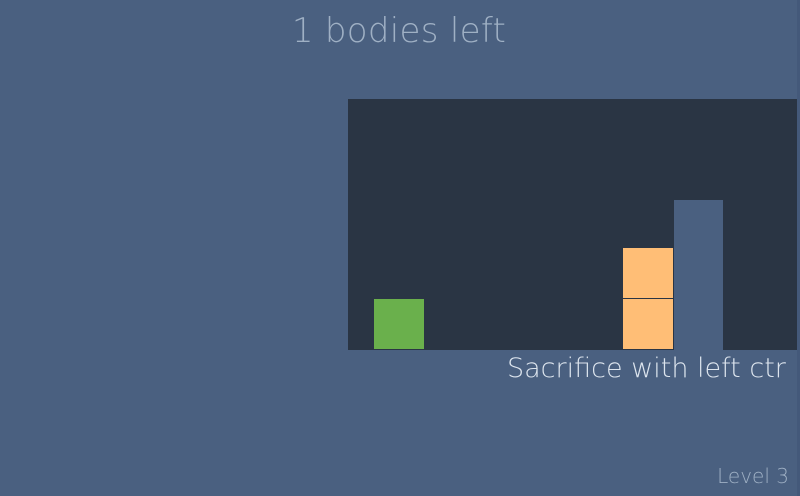 This screenshot has height=496, width=800. Describe the element at coordinates (648, 324) in the screenshot. I see `crate-bottom` at that location.